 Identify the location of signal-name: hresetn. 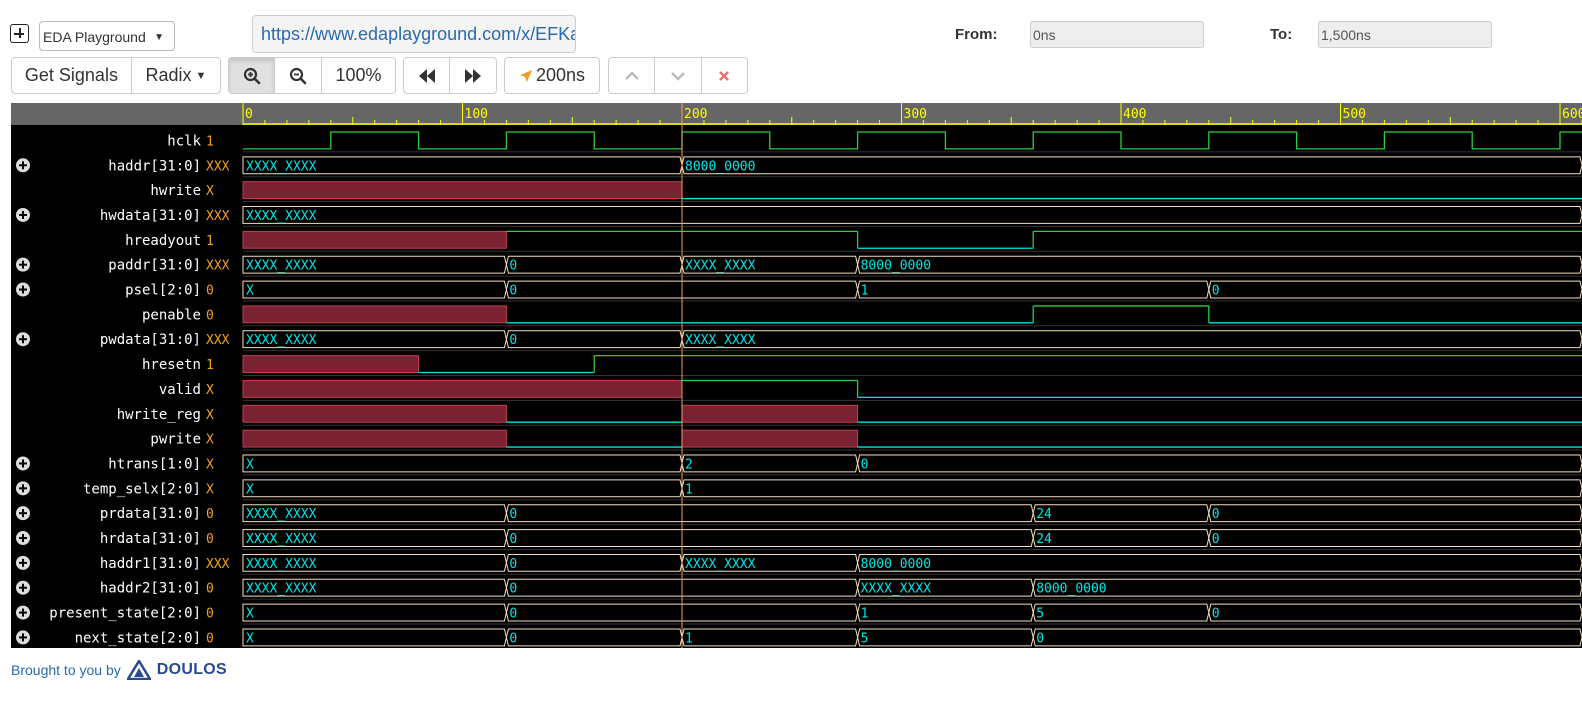
(171, 365).